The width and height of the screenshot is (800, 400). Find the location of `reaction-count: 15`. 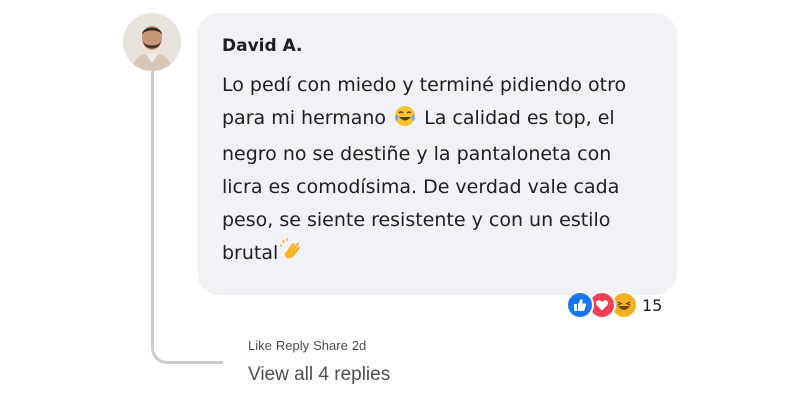

reaction-count: 15 is located at coordinates (652, 305).